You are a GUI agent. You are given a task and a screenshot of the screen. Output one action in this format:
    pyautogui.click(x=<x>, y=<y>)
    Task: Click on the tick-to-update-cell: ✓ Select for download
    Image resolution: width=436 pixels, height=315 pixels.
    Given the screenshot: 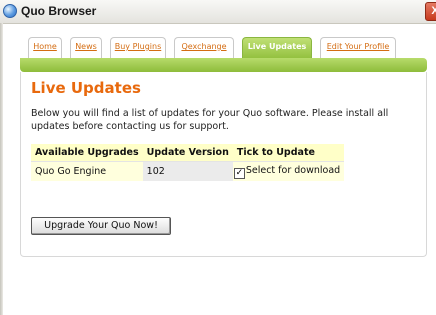 What is the action you would take?
    pyautogui.click(x=288, y=171)
    